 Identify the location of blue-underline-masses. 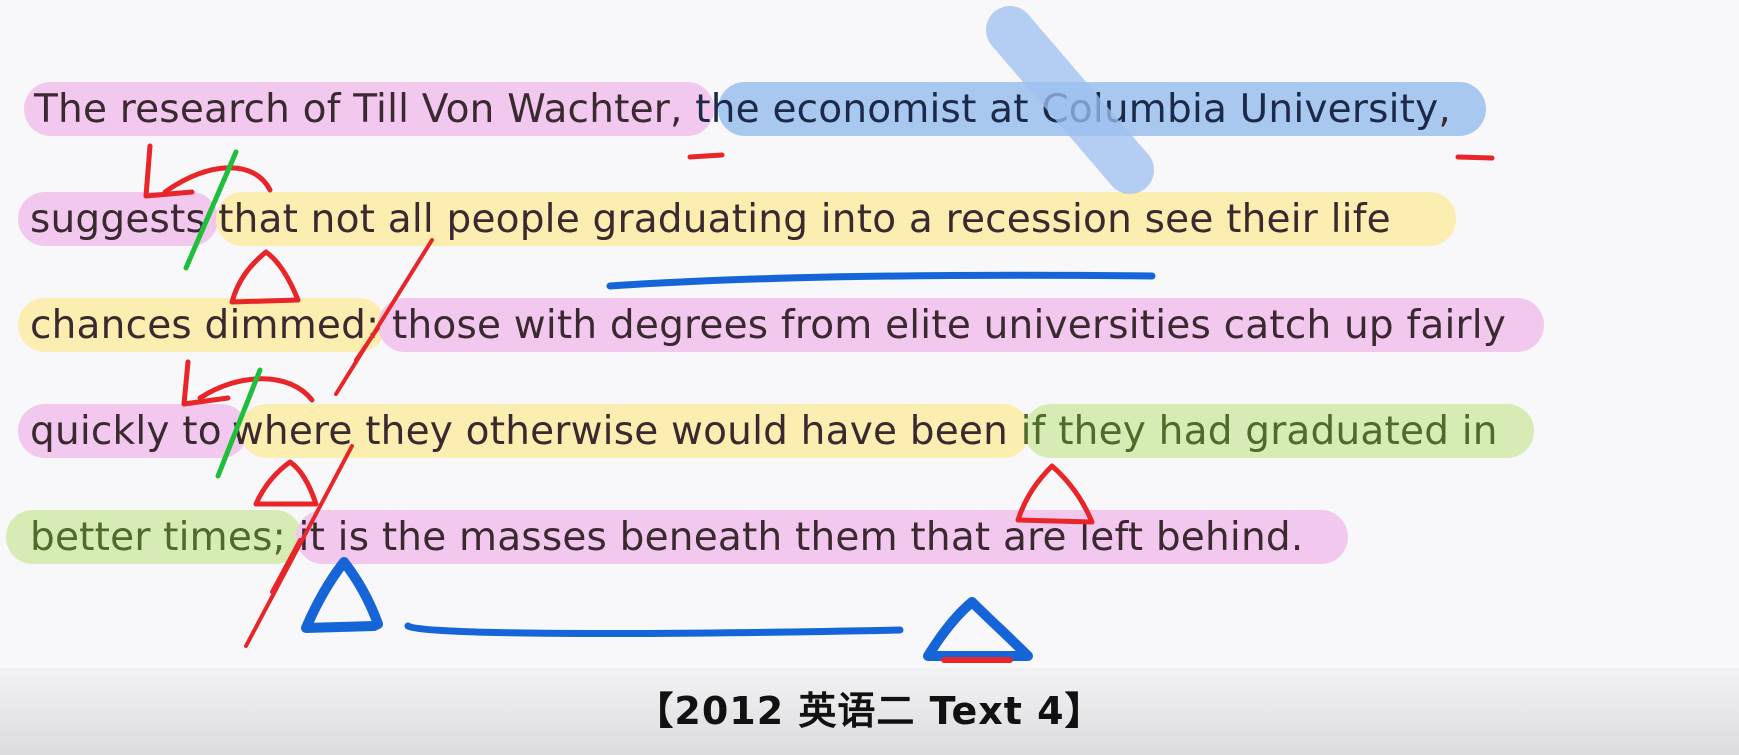
(654, 629).